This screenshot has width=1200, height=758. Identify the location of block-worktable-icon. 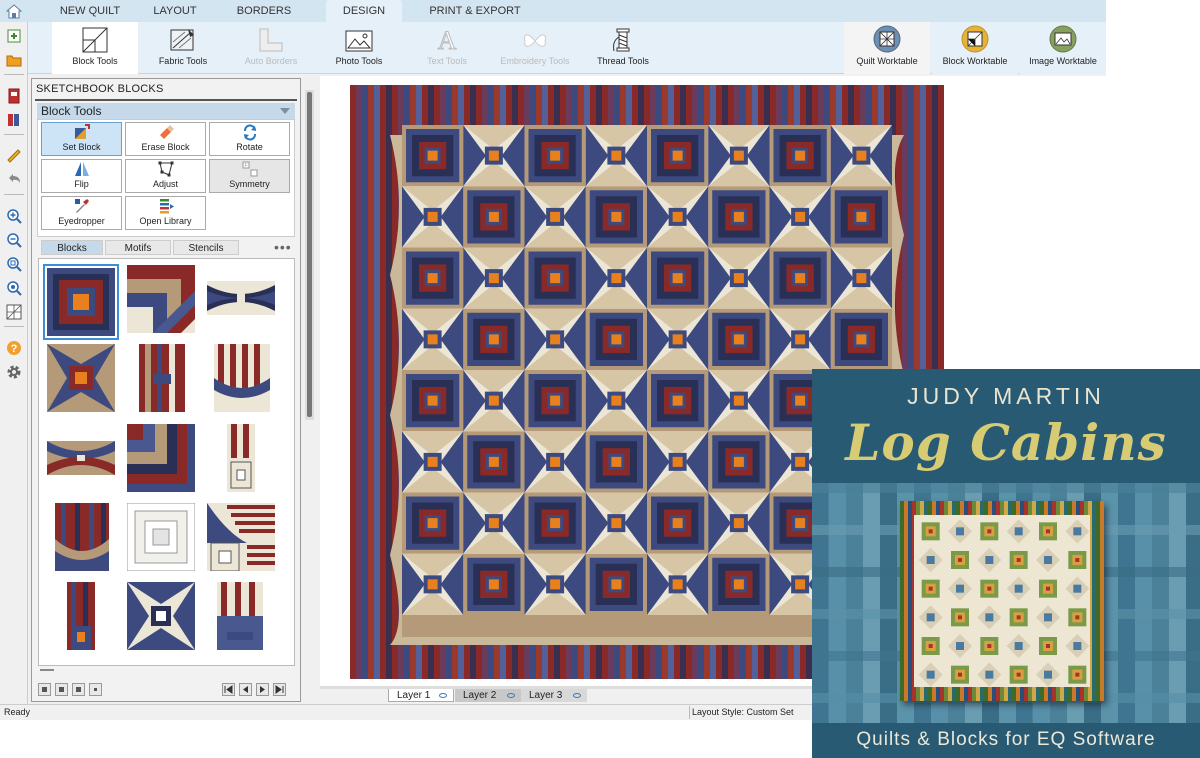
(975, 39).